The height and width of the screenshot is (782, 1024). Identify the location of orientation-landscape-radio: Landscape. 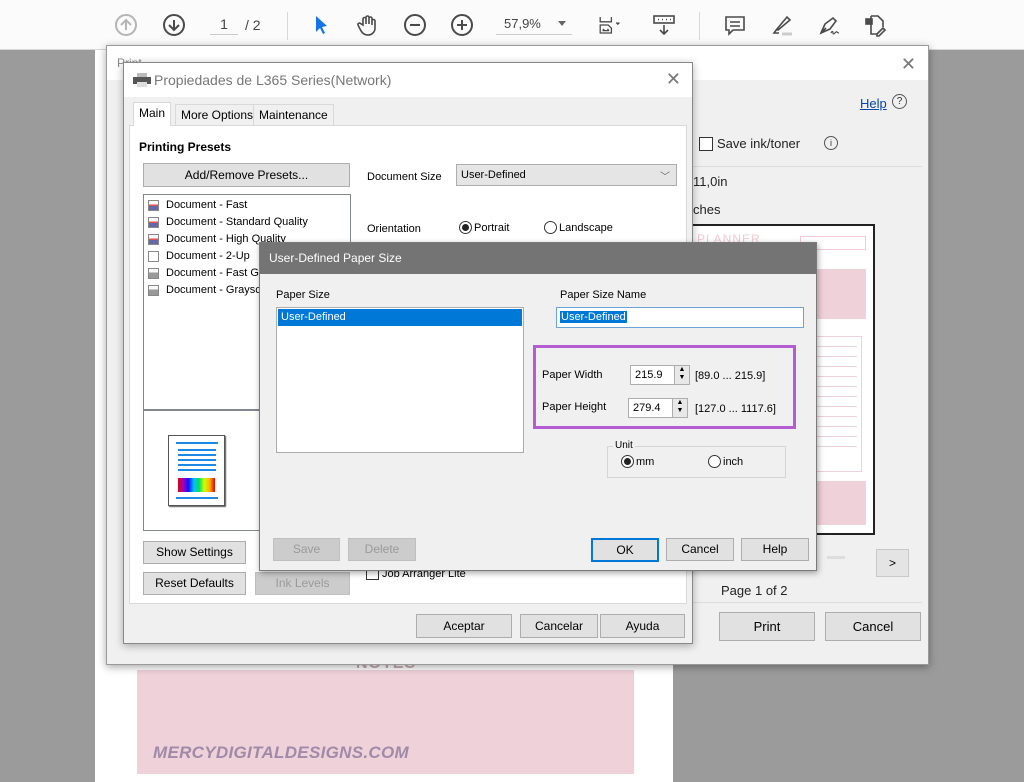
(578, 227).